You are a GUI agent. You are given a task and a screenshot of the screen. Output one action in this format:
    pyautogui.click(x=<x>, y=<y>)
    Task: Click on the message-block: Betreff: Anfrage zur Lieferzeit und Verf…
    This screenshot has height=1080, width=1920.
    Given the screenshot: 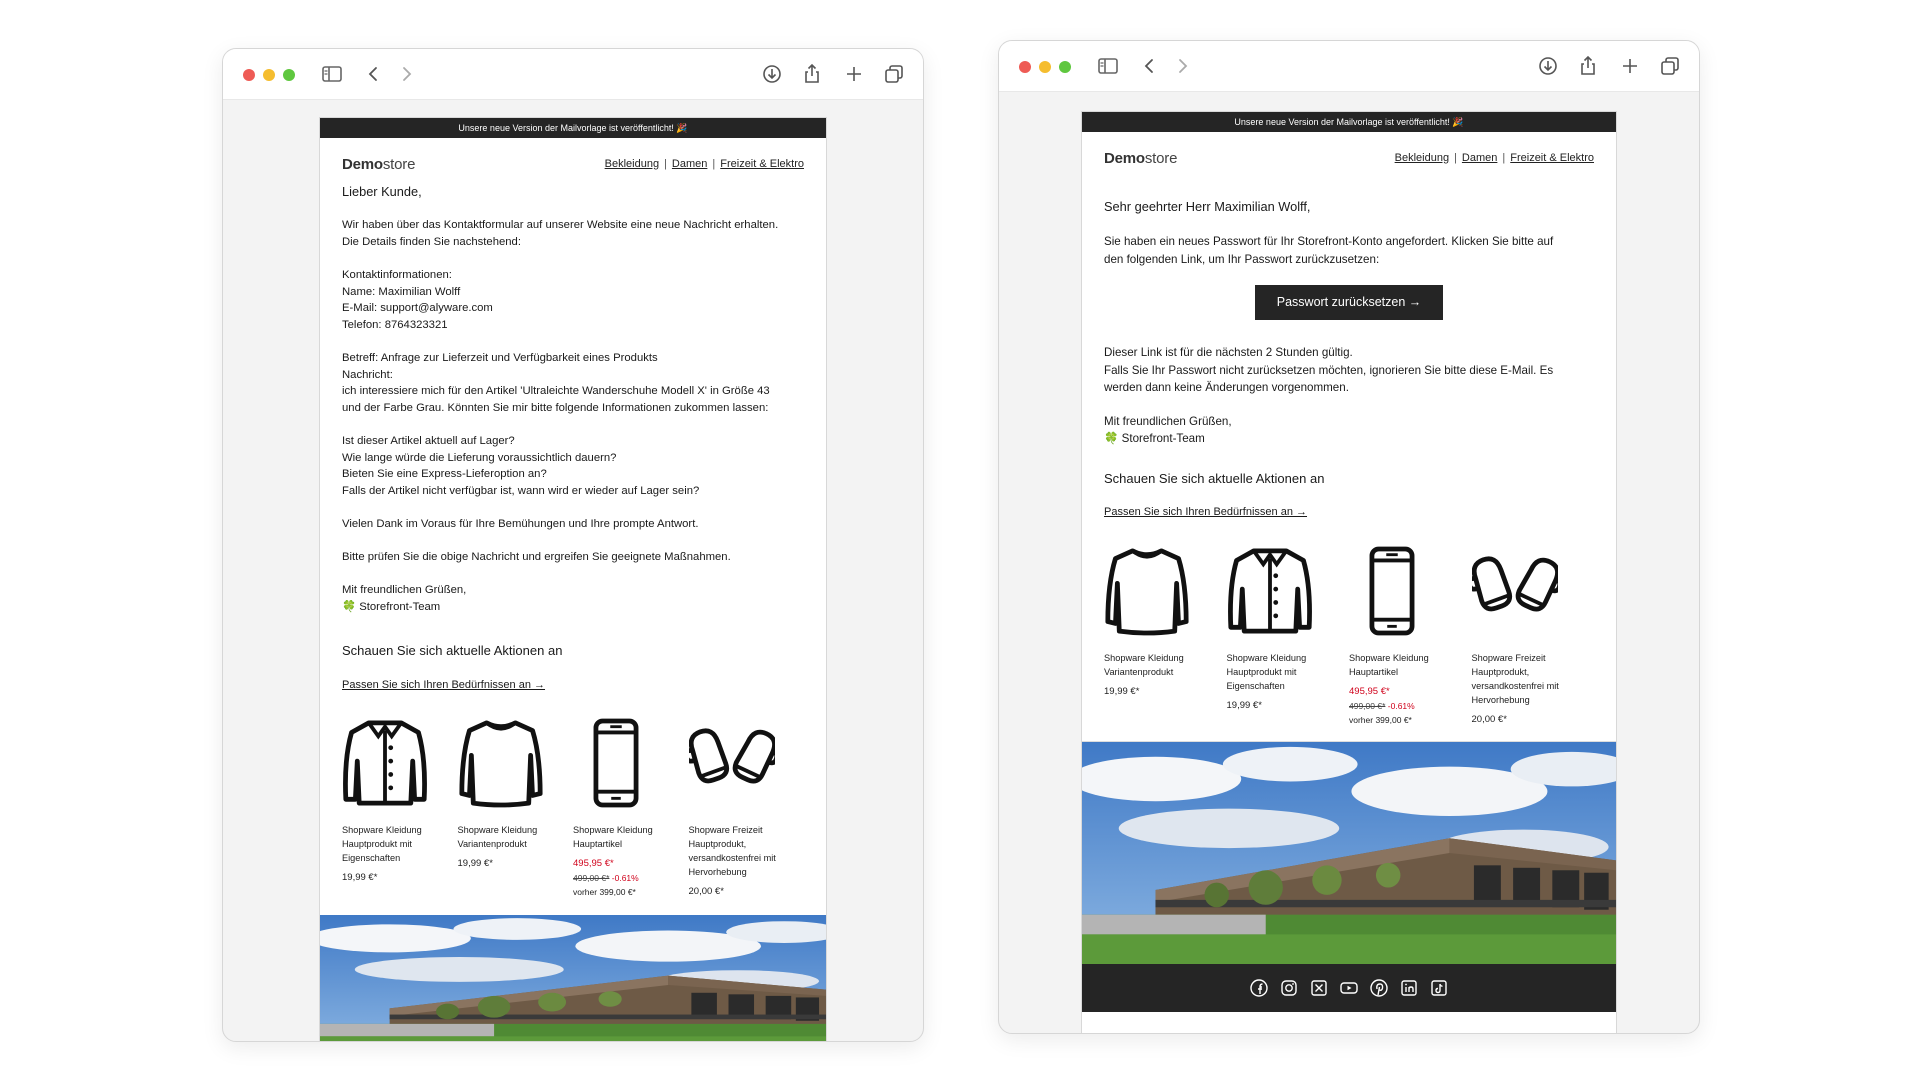 What is the action you would take?
    pyautogui.click(x=556, y=382)
    